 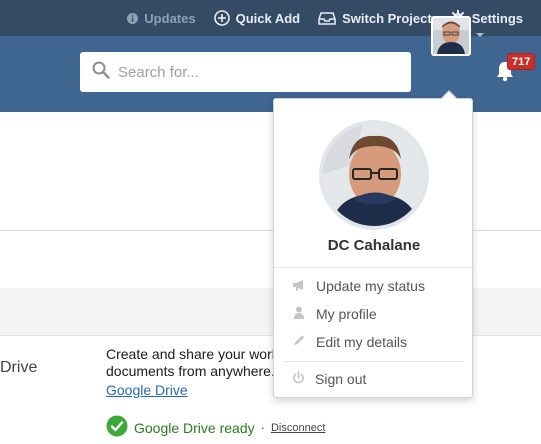 What do you see at coordinates (298, 379) in the screenshot?
I see `power-icon` at bounding box center [298, 379].